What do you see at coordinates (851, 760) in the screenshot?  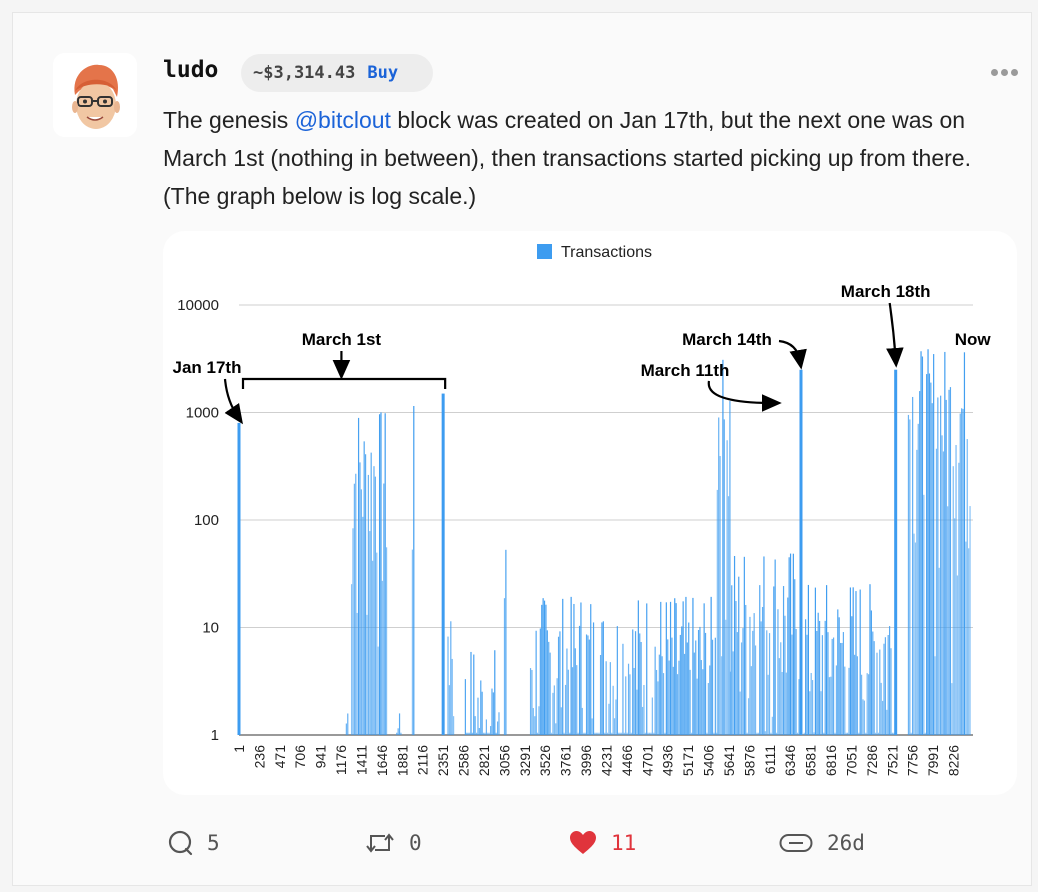 I see `x-tick-label: 7051` at bounding box center [851, 760].